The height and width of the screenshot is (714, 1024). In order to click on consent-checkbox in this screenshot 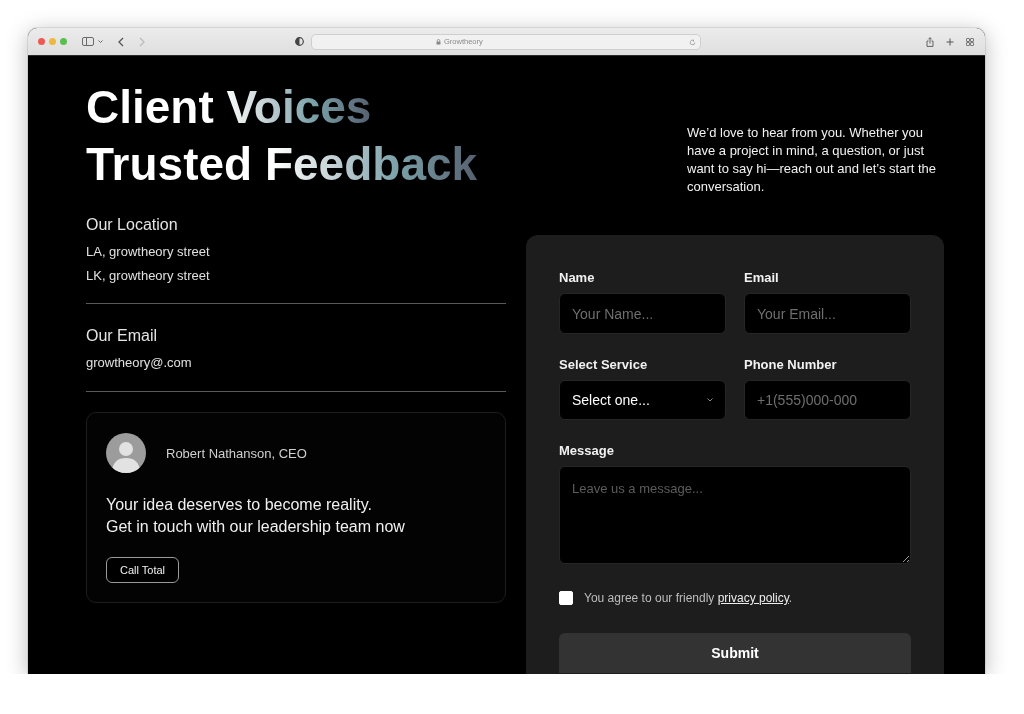, I will do `click(566, 598)`.